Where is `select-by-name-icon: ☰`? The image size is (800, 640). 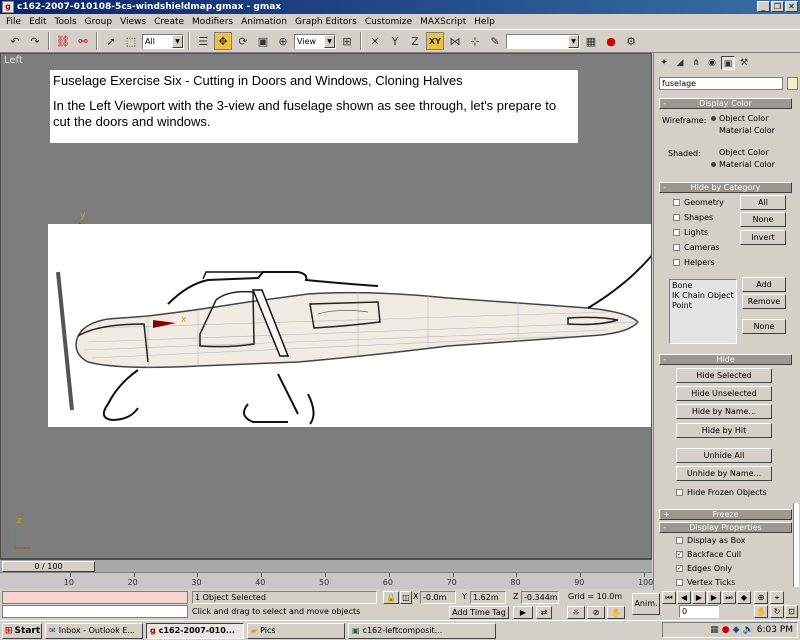 select-by-name-icon: ☰ is located at coordinates (203, 41).